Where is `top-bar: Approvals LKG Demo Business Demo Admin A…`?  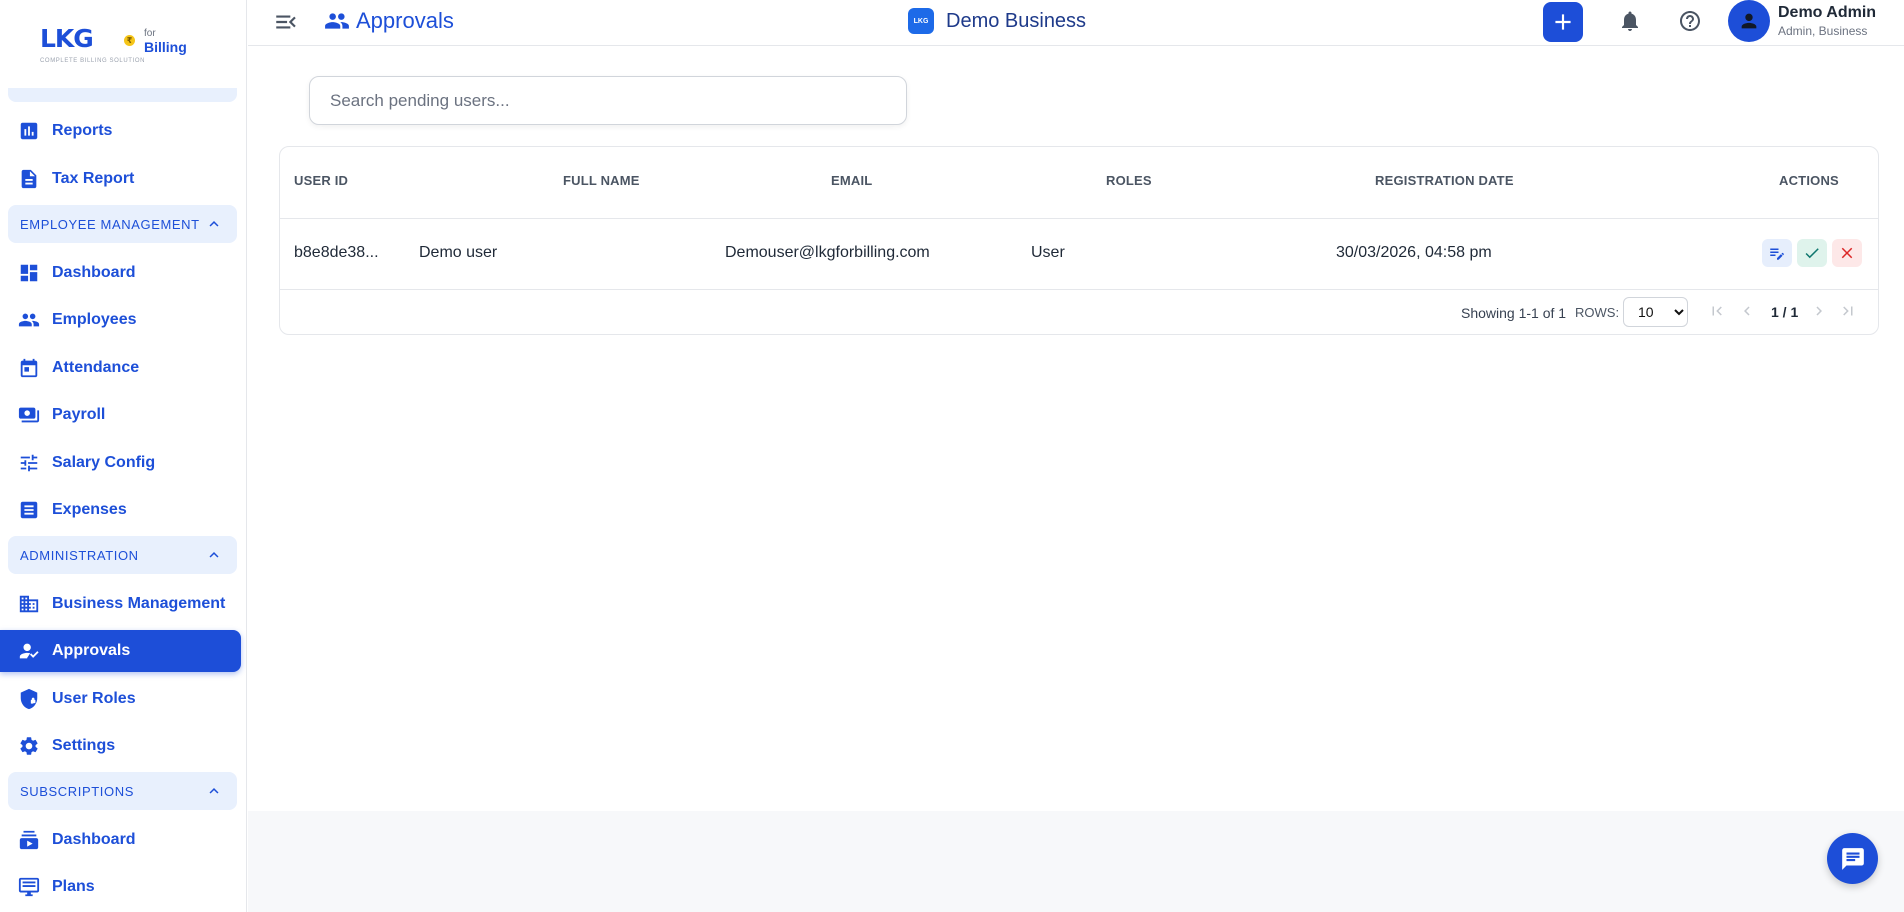 top-bar: Approvals LKG Demo Business Demo Admin A… is located at coordinates (1076, 23).